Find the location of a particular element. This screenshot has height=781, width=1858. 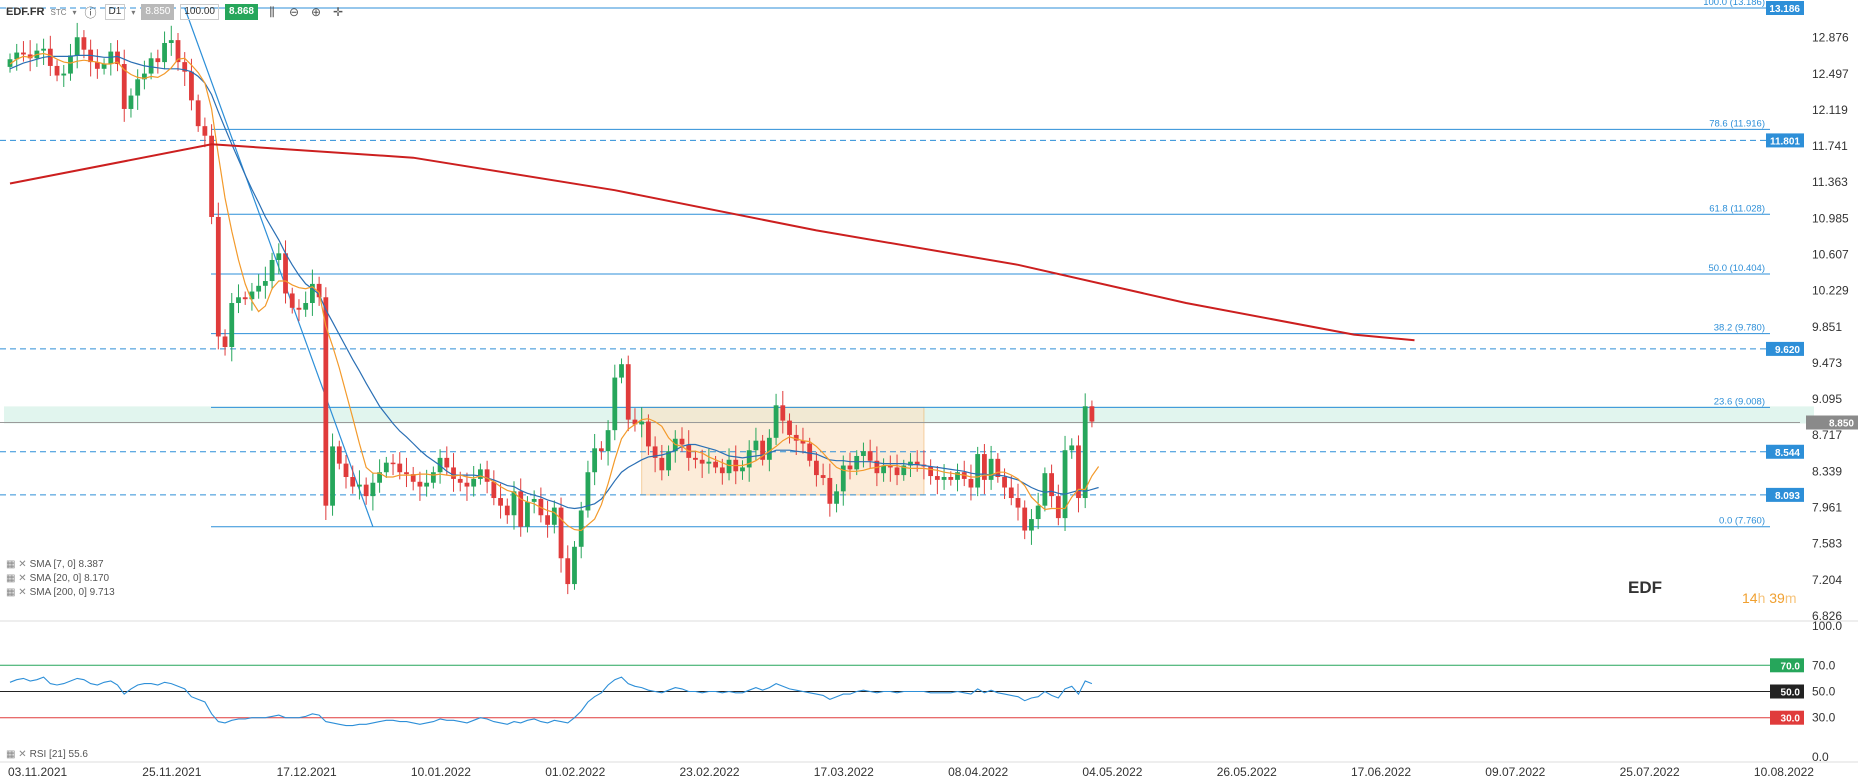

rsi-level-badge-label: 30.0 is located at coordinates (1791, 719).